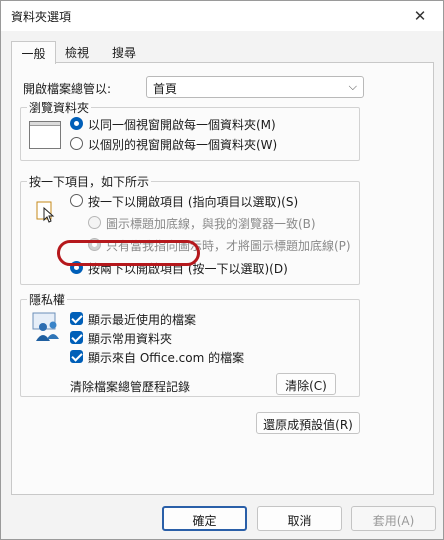 The height and width of the screenshot is (540, 444). I want to click on cancel-button-label: 取消, so click(299, 521).